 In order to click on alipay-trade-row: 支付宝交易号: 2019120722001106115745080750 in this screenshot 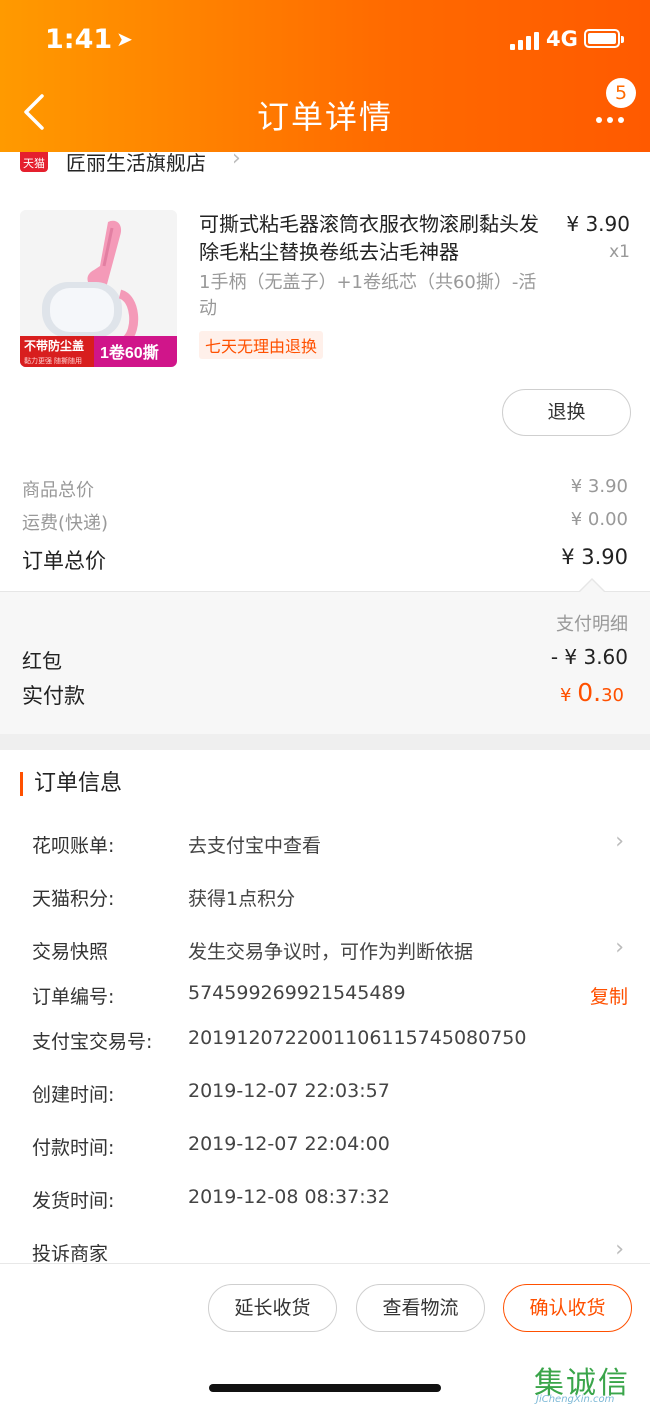, I will do `click(325, 1045)`.